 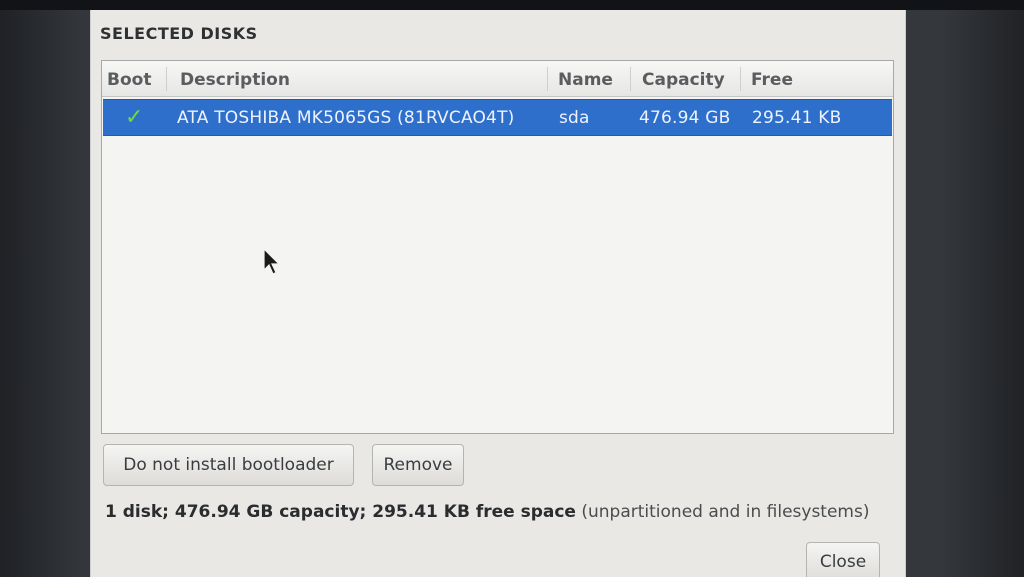 What do you see at coordinates (683, 80) in the screenshot?
I see `column-header-capacity: Capacity` at bounding box center [683, 80].